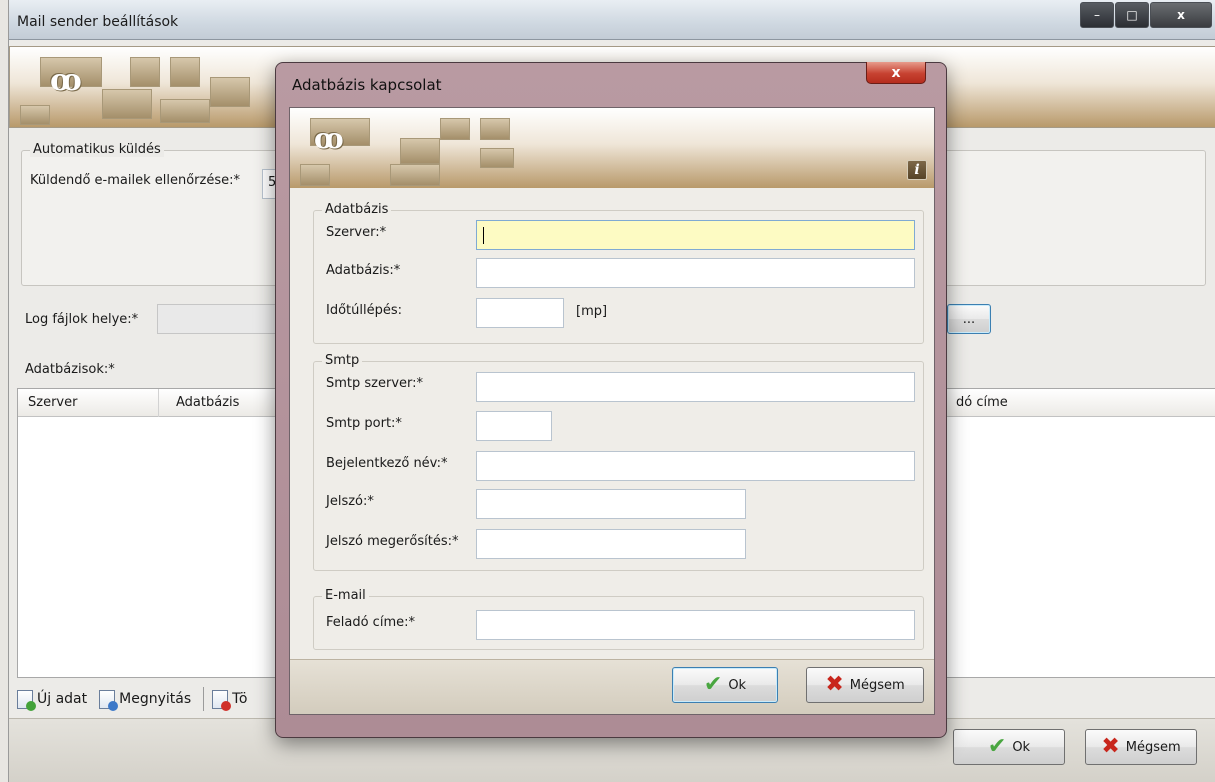 This screenshot has height=782, width=1215. I want to click on delete-document-icon, so click(222, 700).